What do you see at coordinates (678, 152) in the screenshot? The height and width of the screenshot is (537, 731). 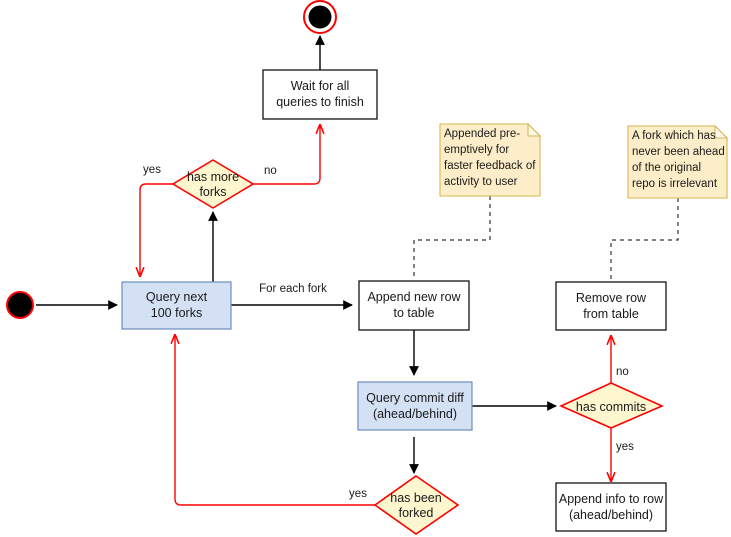 I see `note-fork-never-ahead-line2: never been ahead` at bounding box center [678, 152].